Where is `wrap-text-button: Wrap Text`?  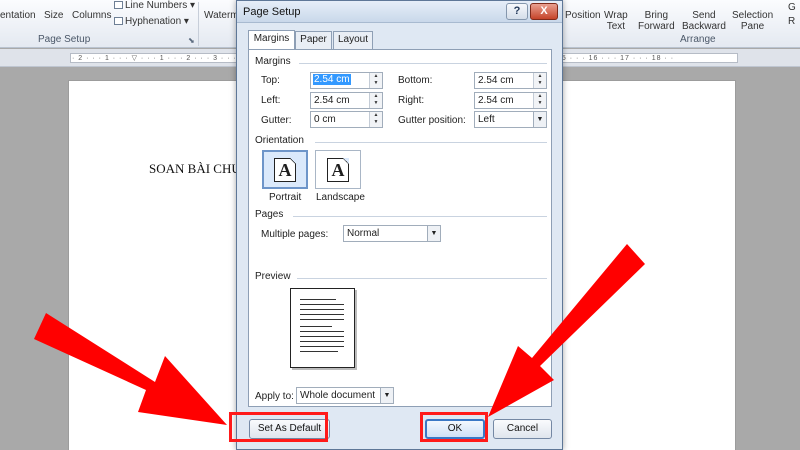
wrap-text-button: Wrap Text is located at coordinates (616, 21).